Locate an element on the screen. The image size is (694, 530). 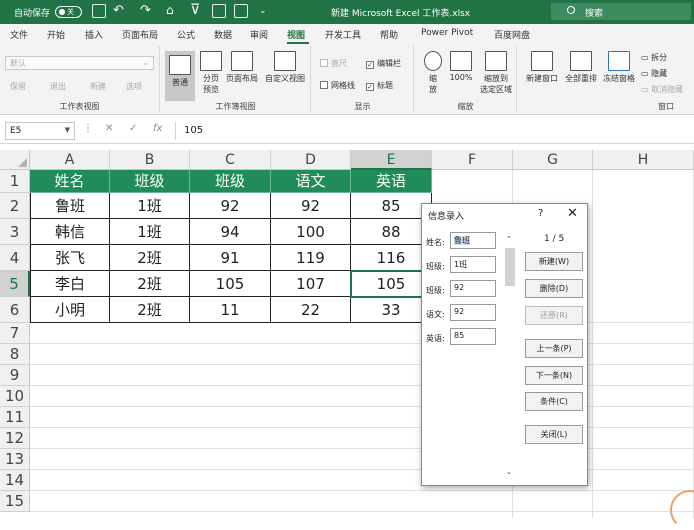
zoom-100-button: 100% is located at coordinates (461, 66).